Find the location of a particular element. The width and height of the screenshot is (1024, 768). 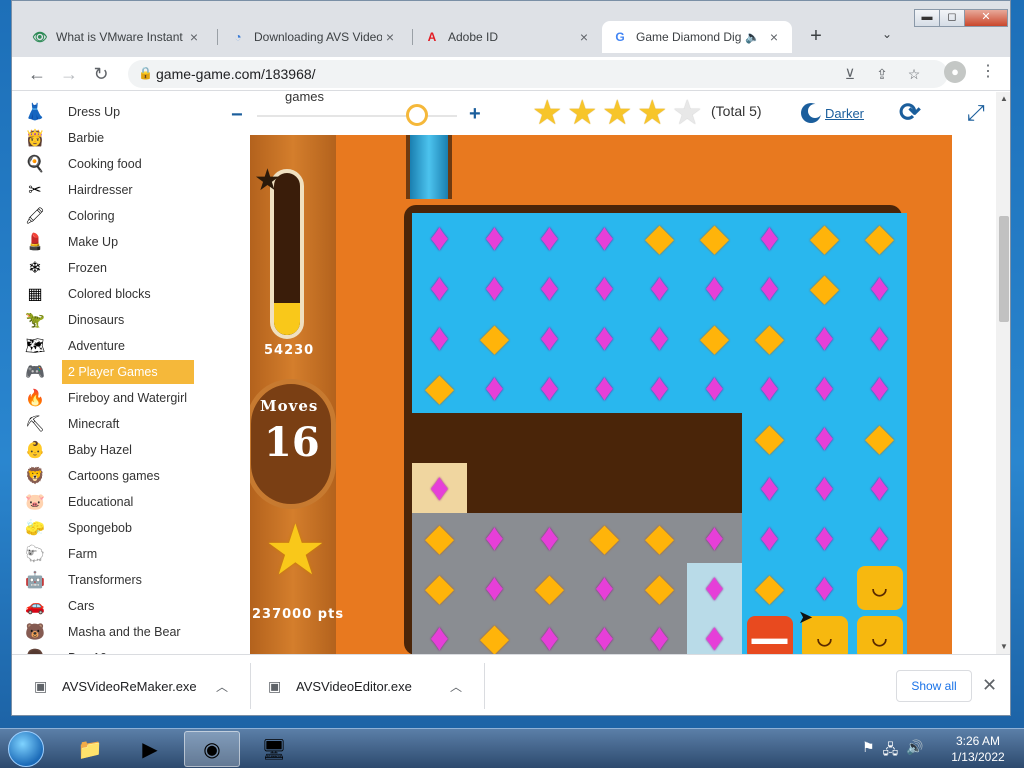

board-cell: ◡ is located at coordinates (879, 588).